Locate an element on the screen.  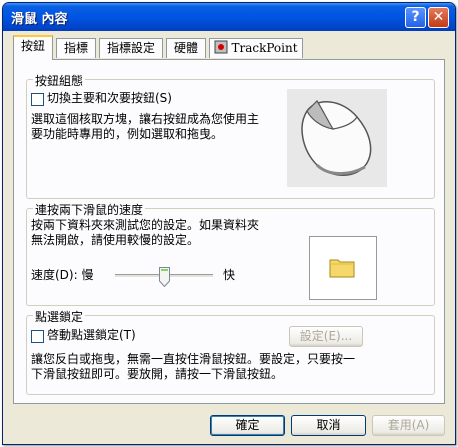
cancel-button: 取消 is located at coordinates (328, 425).